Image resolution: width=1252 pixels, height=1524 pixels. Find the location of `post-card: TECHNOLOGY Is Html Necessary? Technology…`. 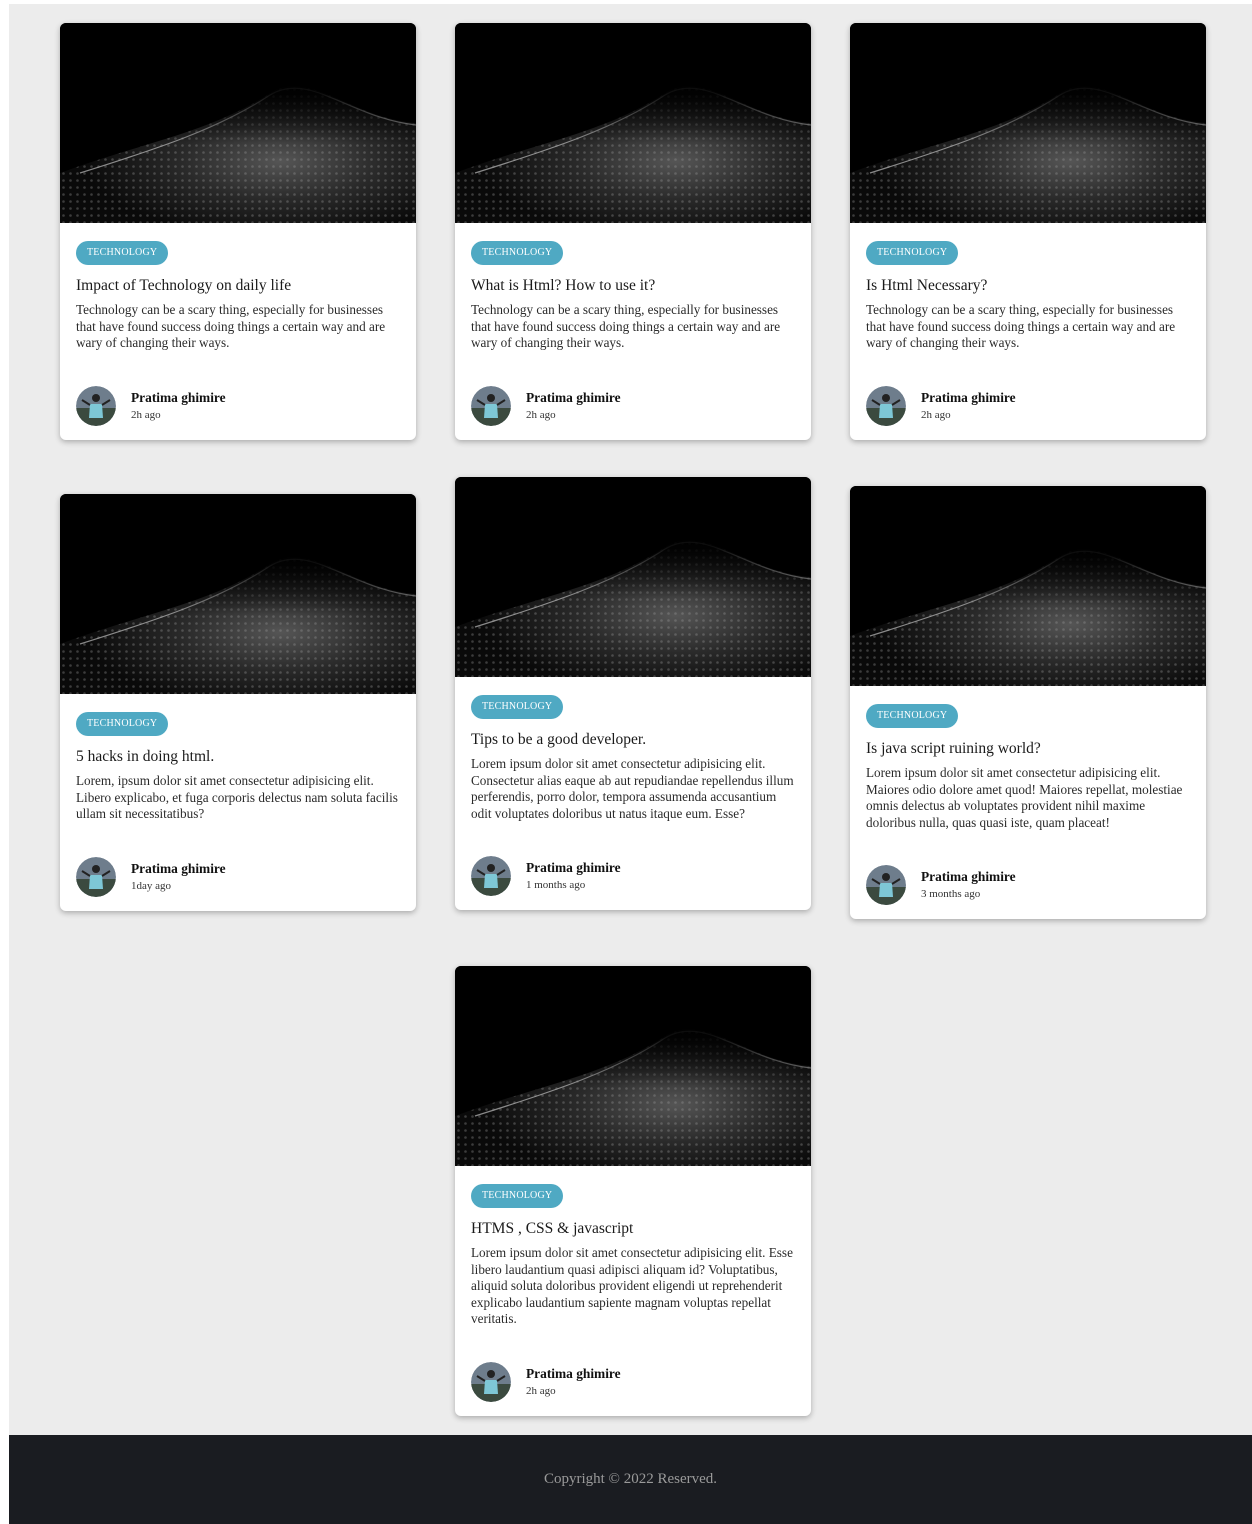

post-card: TECHNOLOGY Is Html Necessary? Technology… is located at coordinates (1028, 231).